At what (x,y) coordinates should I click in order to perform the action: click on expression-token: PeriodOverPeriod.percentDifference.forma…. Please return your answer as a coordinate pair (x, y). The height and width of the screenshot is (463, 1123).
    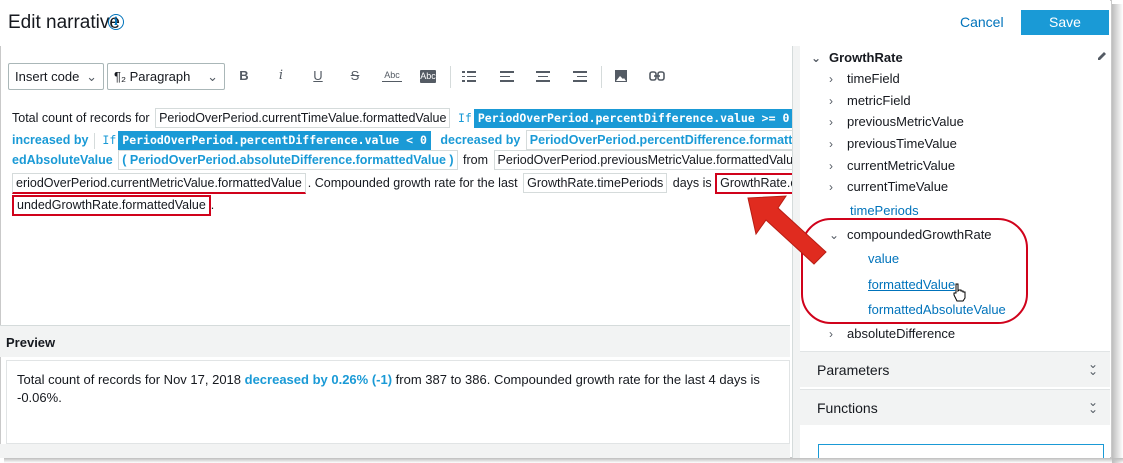
    Looking at the image, I should click on (661, 140).